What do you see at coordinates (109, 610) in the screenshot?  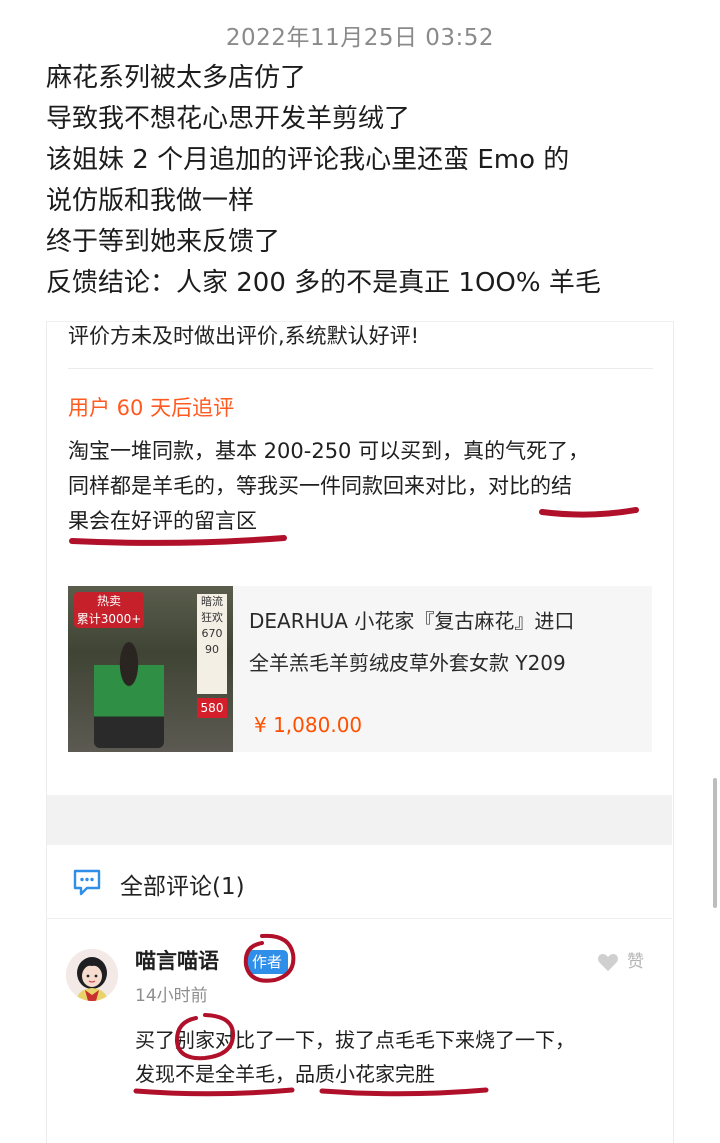 I see `product-image-tag: 热卖 累计3000+` at bounding box center [109, 610].